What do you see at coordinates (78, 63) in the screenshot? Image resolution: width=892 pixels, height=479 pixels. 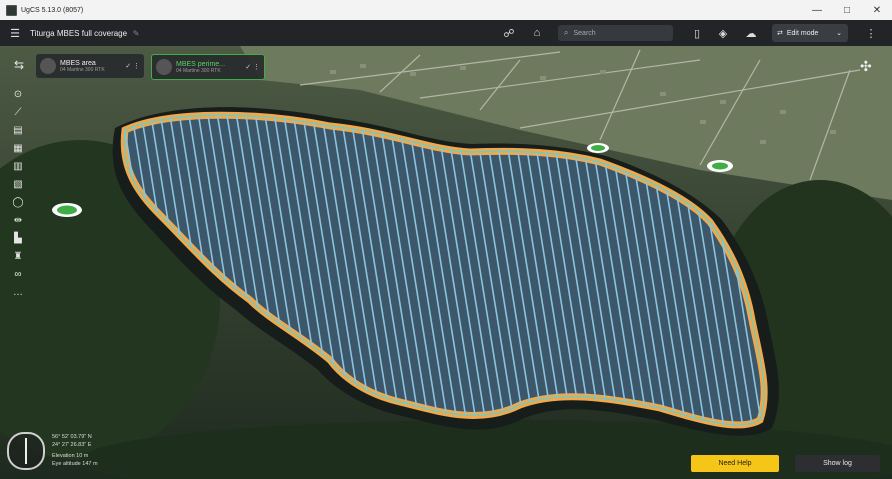 I see `route-title: MBES area` at bounding box center [78, 63].